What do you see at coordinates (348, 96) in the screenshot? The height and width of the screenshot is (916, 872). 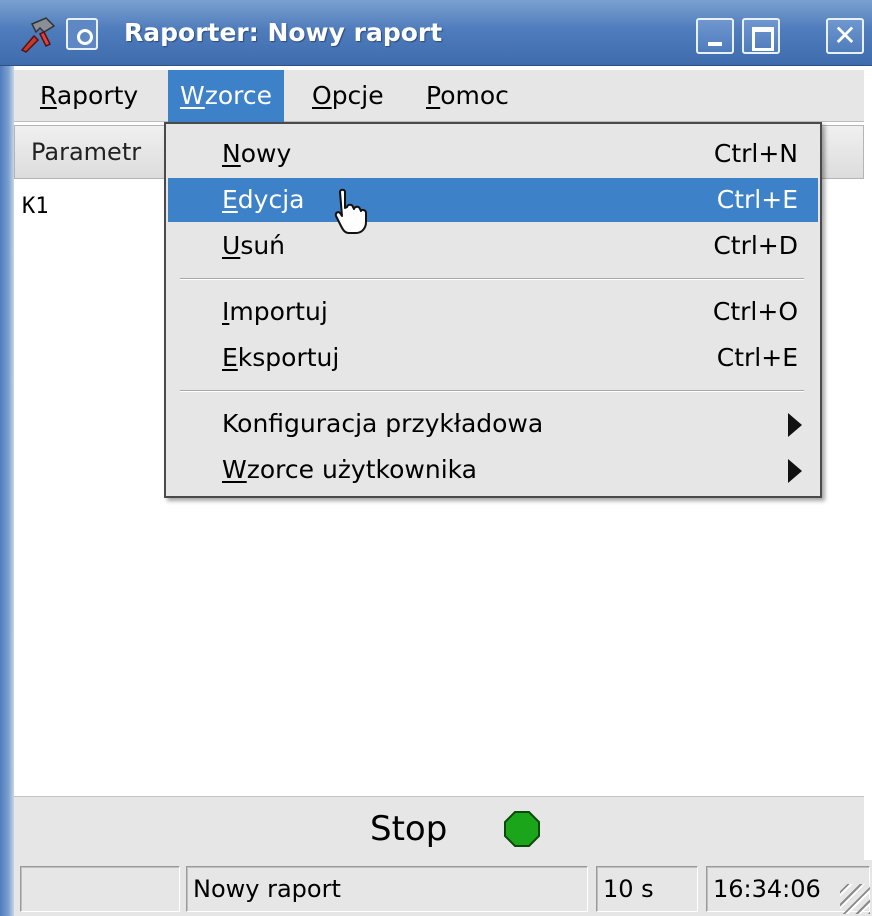 I see `menu-opcje: Opcje` at bounding box center [348, 96].